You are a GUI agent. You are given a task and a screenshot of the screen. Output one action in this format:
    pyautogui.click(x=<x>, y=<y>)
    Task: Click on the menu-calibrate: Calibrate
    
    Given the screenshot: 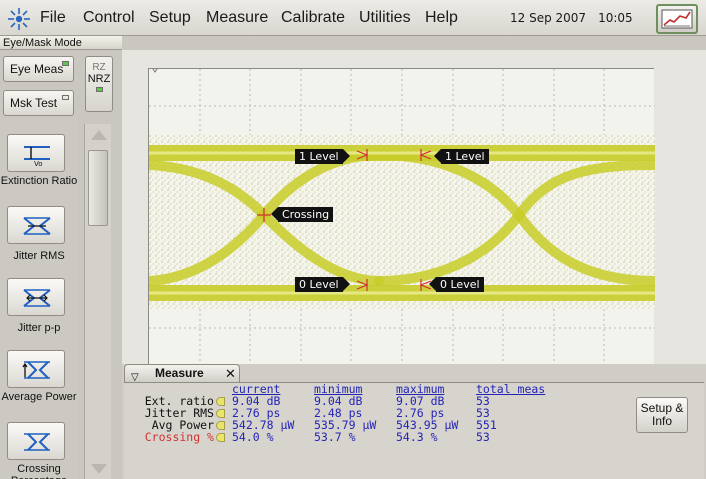 What is the action you would take?
    pyautogui.click(x=313, y=18)
    